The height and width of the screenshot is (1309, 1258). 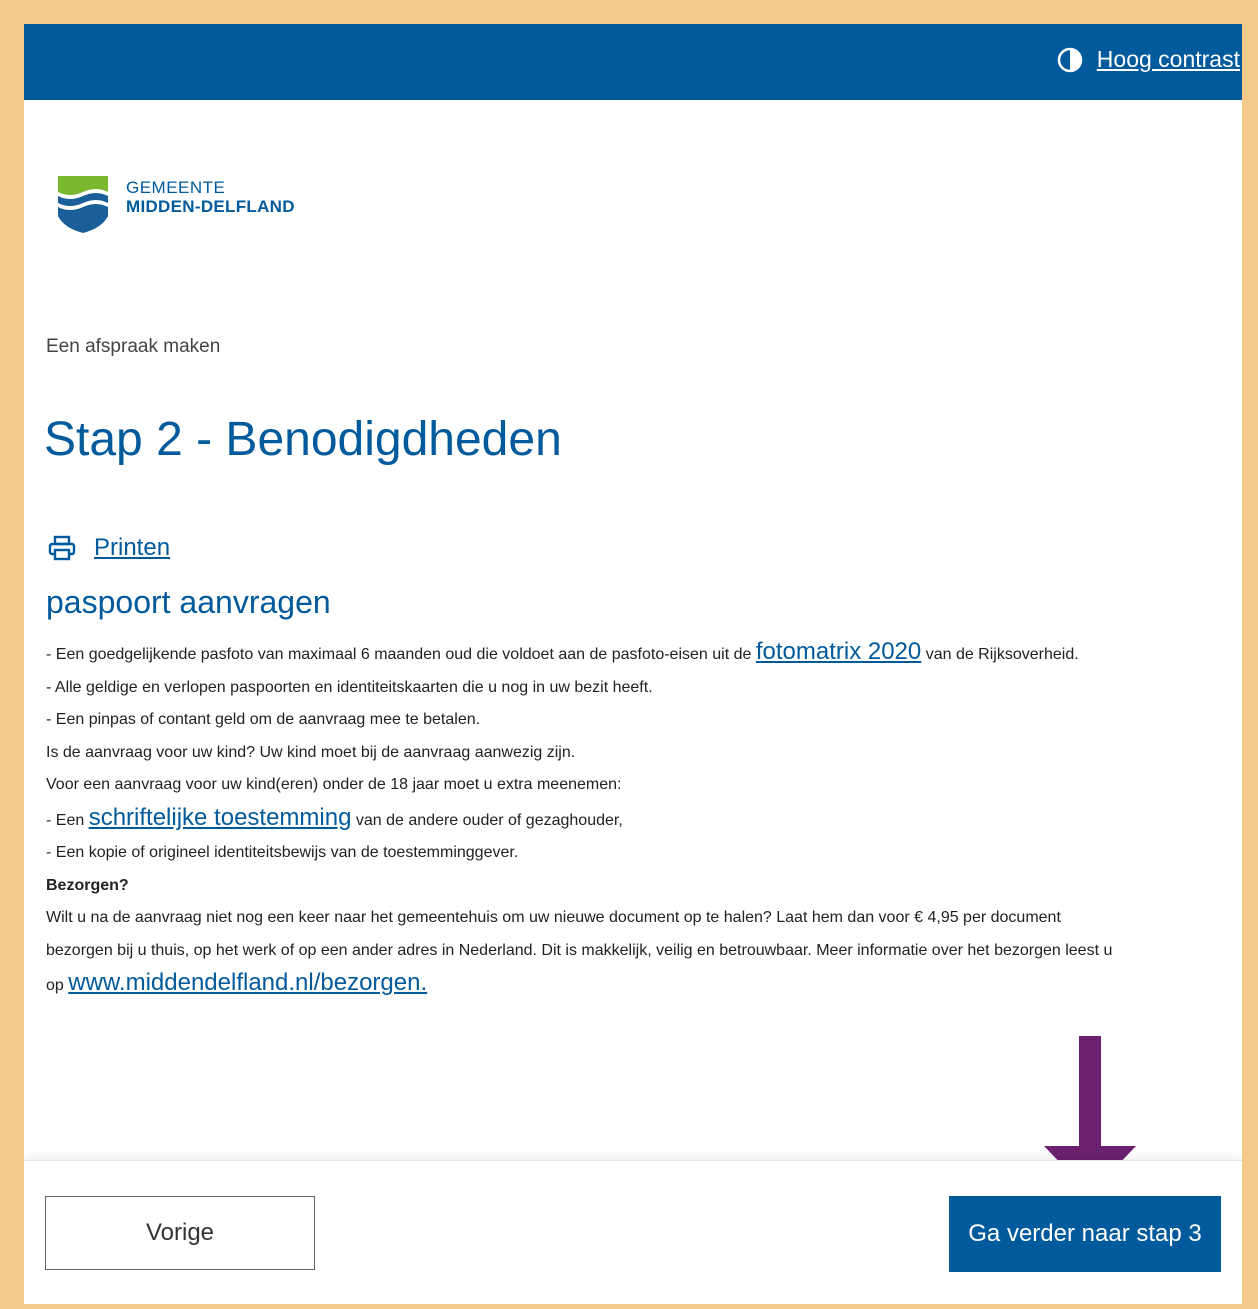 I want to click on logo-text: GEMEENTE MIDDEN-DELFLAND, so click(x=210, y=197).